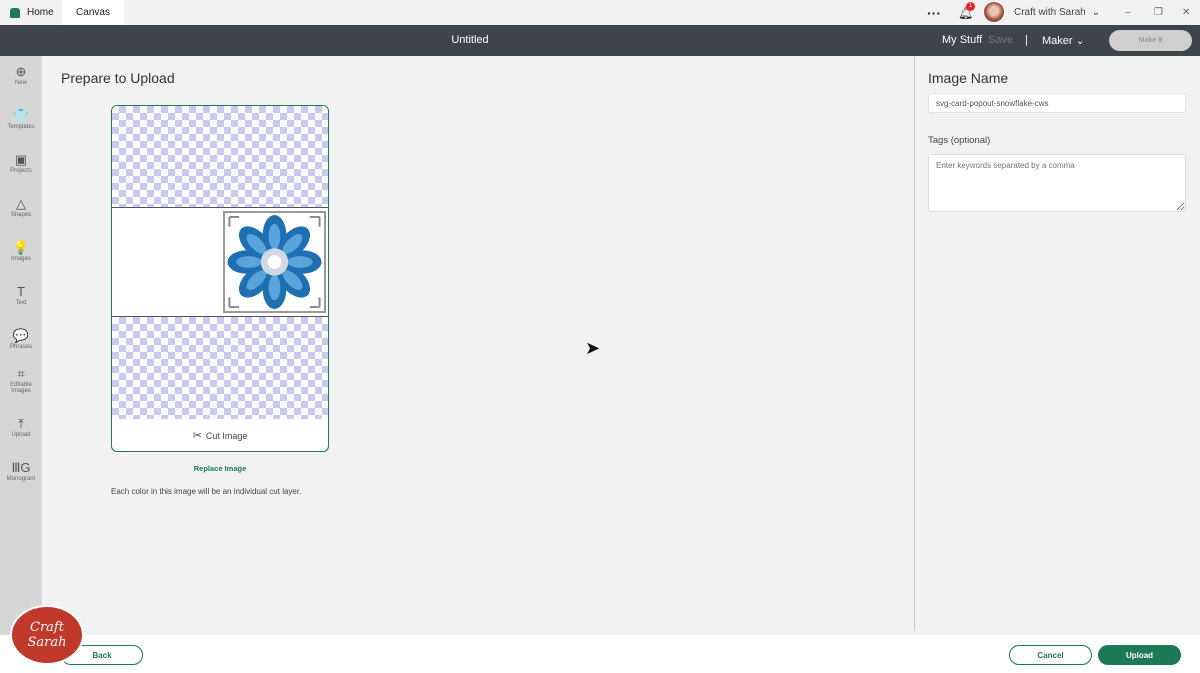  I want to click on my-stuff-button: My Stuff, so click(962, 40).